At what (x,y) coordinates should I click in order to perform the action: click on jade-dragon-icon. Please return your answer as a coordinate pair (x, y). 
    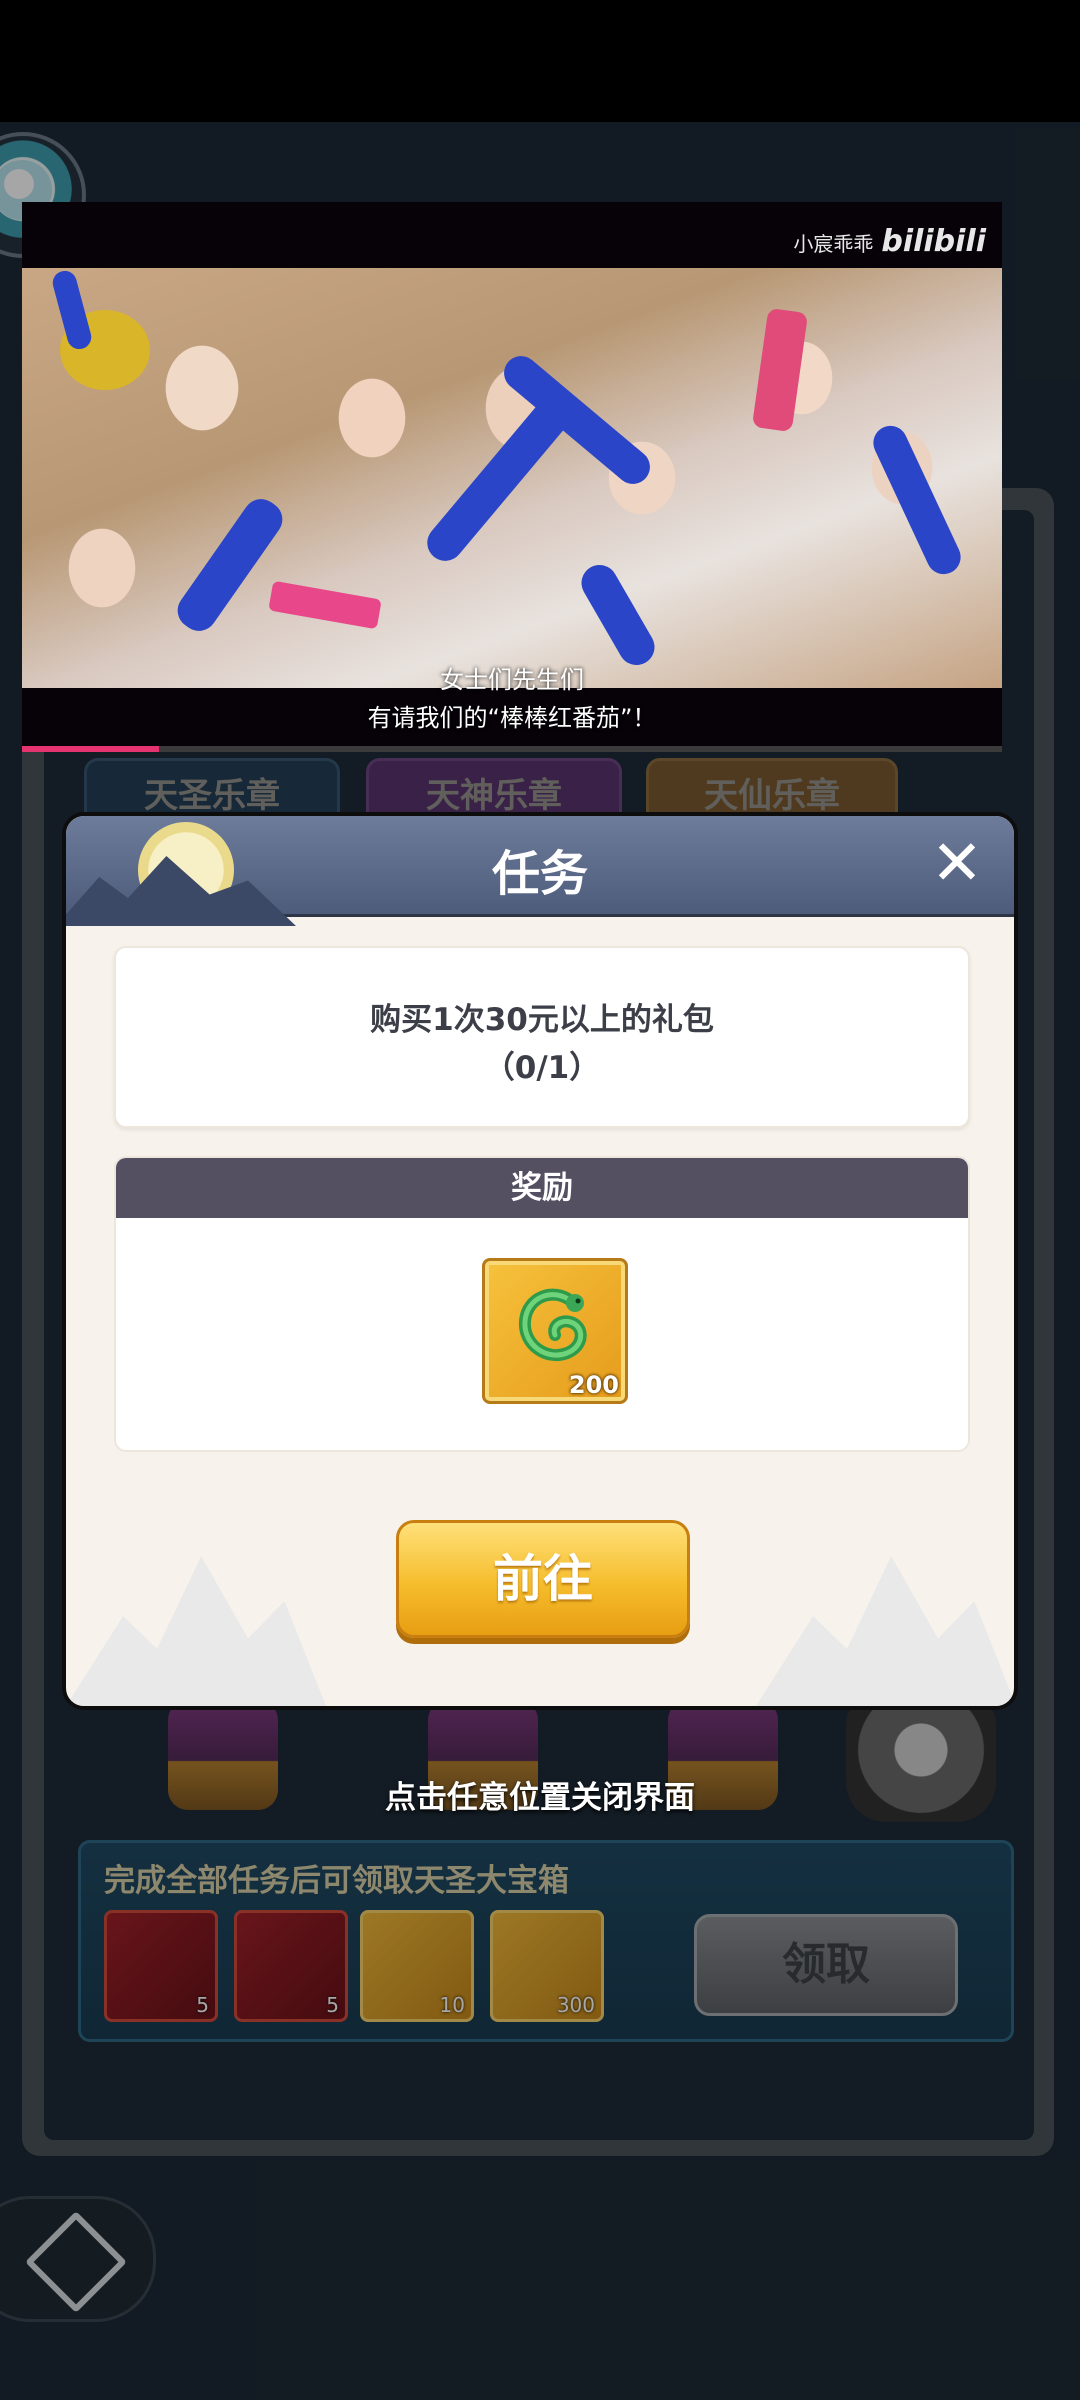
    Looking at the image, I should click on (552, 1324).